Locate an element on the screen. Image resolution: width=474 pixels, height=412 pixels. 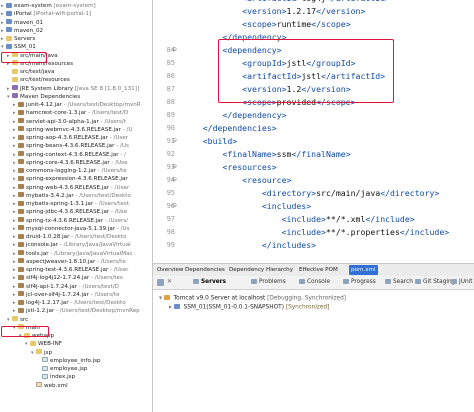
tree-item-label: Servers is located at coordinates (25, 39).